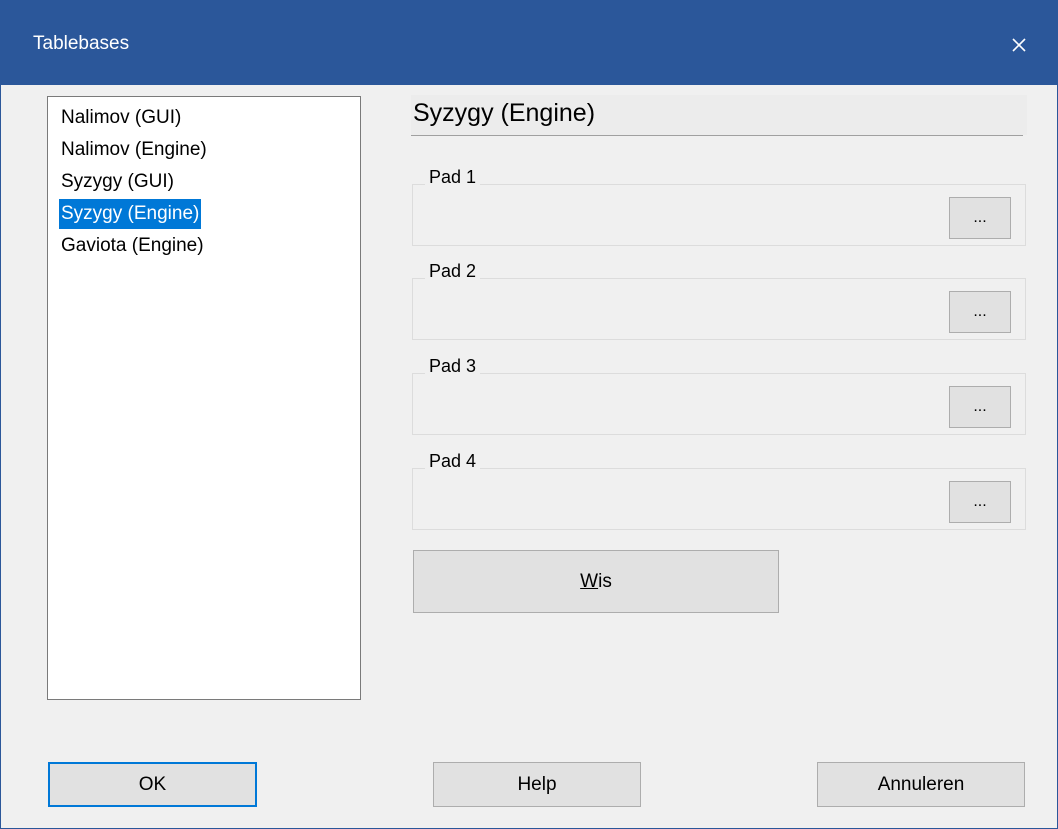 This screenshot has width=1058, height=829. I want to click on help-button: Help, so click(537, 784).